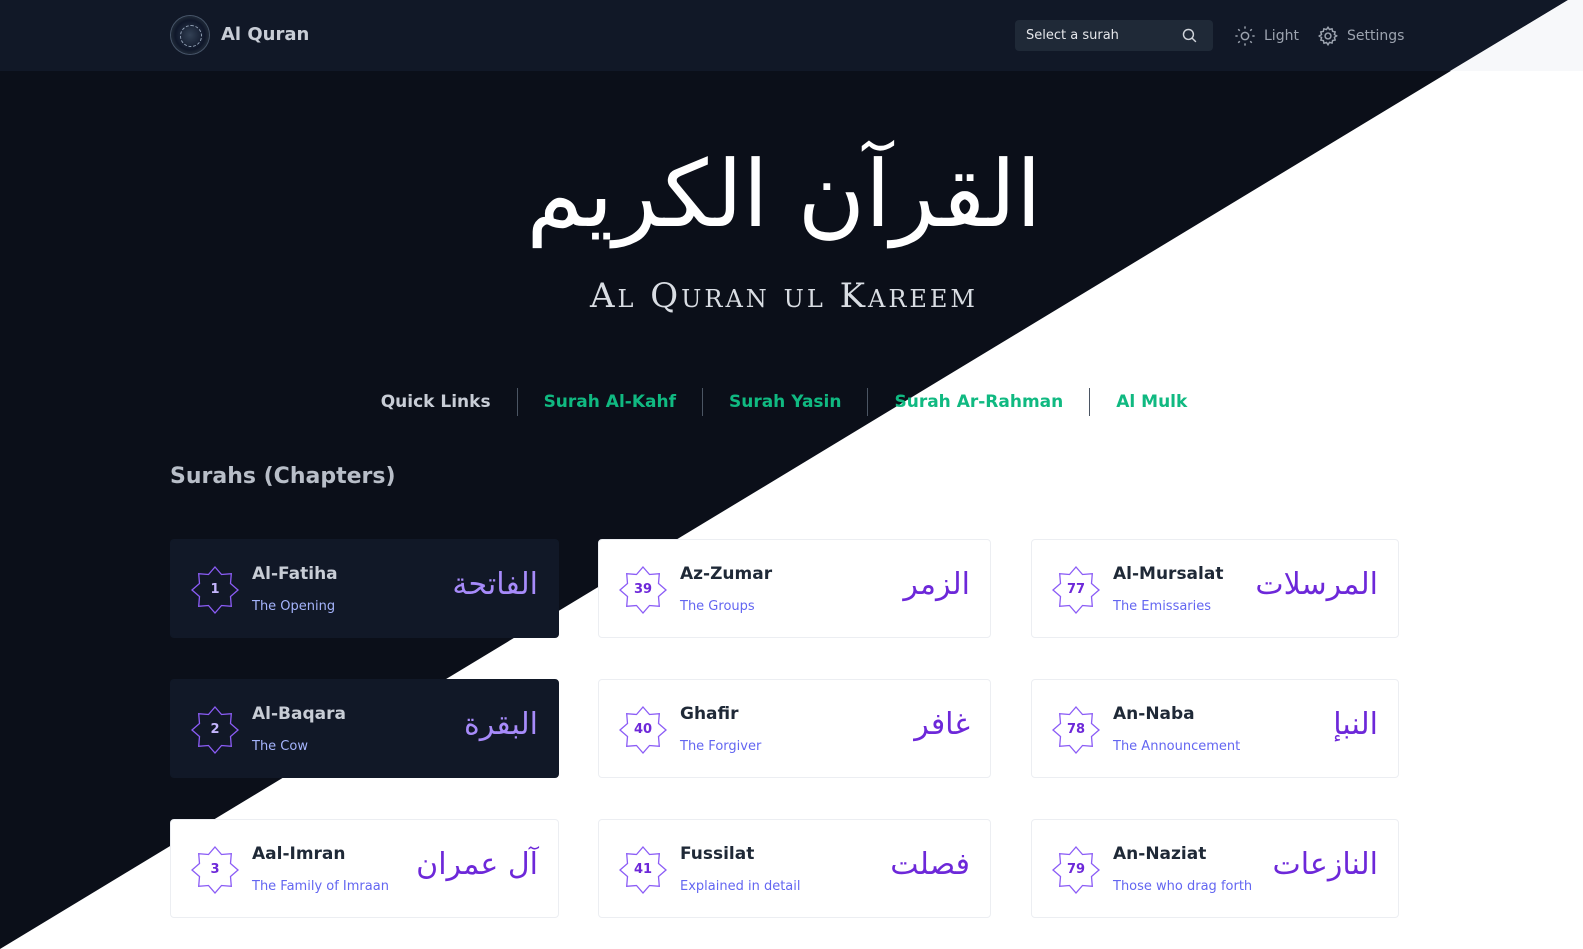 The image size is (1583, 949). Describe the element at coordinates (717, 854) in the screenshot. I see `surah-name: Fussilat` at that location.